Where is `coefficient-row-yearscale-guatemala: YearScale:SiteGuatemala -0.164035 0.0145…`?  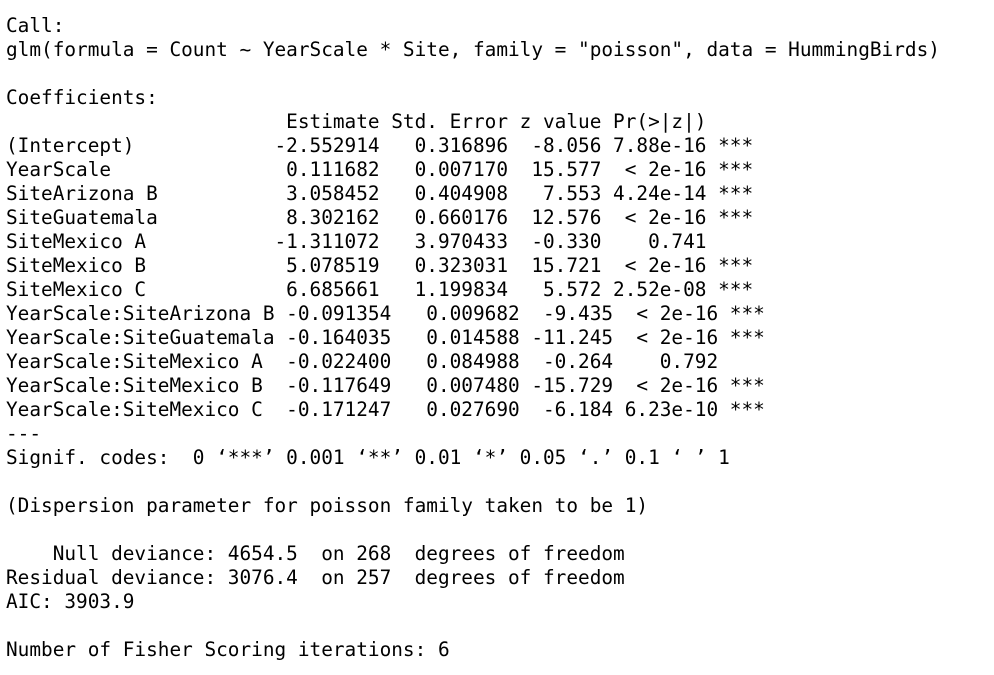
coefficient-row-yearscale-guatemala: YearScale:SiteGuatemala -0.164035 0.0145… is located at coordinates (385, 337).